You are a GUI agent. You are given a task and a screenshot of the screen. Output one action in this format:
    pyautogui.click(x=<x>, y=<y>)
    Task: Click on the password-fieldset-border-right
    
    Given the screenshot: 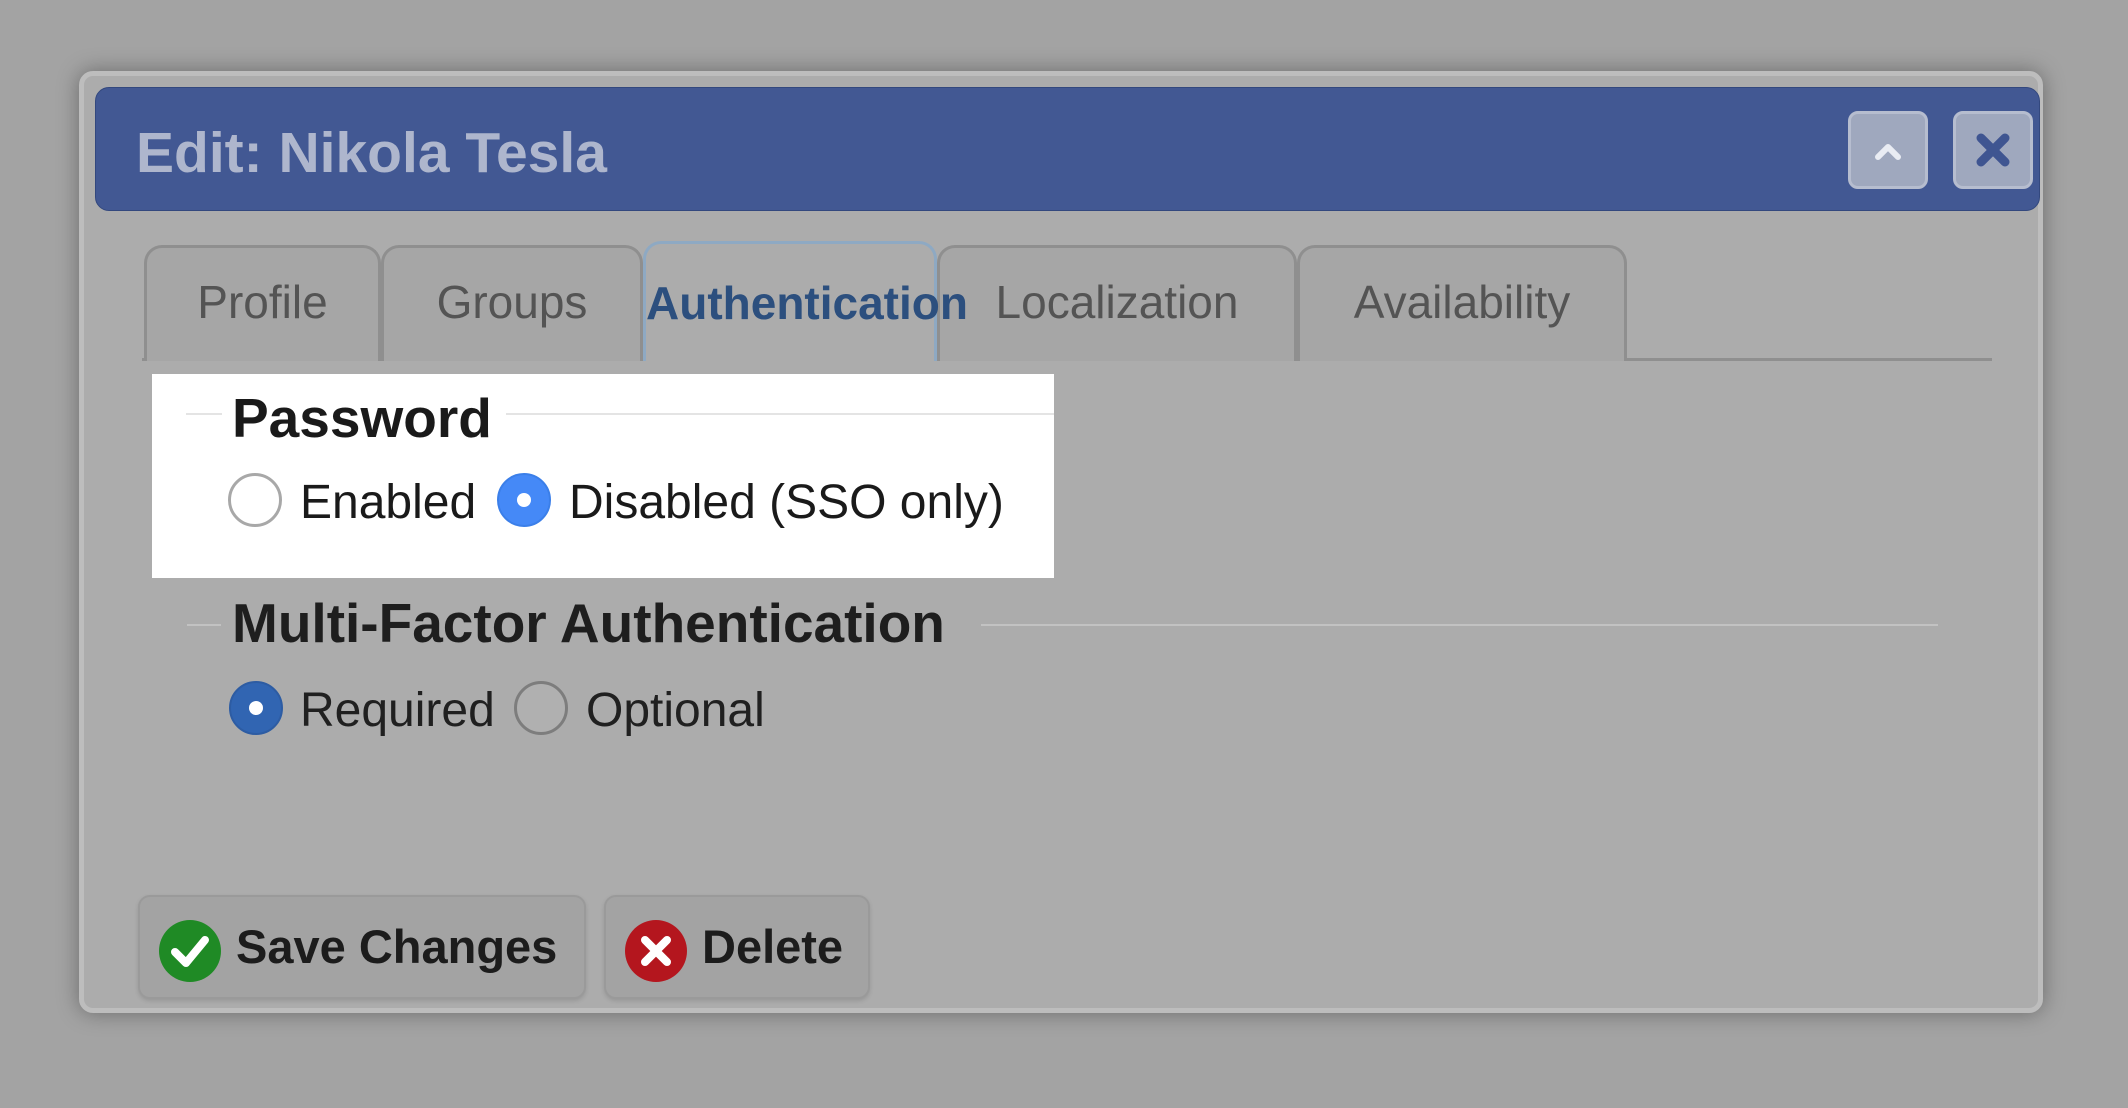 What is the action you would take?
    pyautogui.click(x=780, y=414)
    